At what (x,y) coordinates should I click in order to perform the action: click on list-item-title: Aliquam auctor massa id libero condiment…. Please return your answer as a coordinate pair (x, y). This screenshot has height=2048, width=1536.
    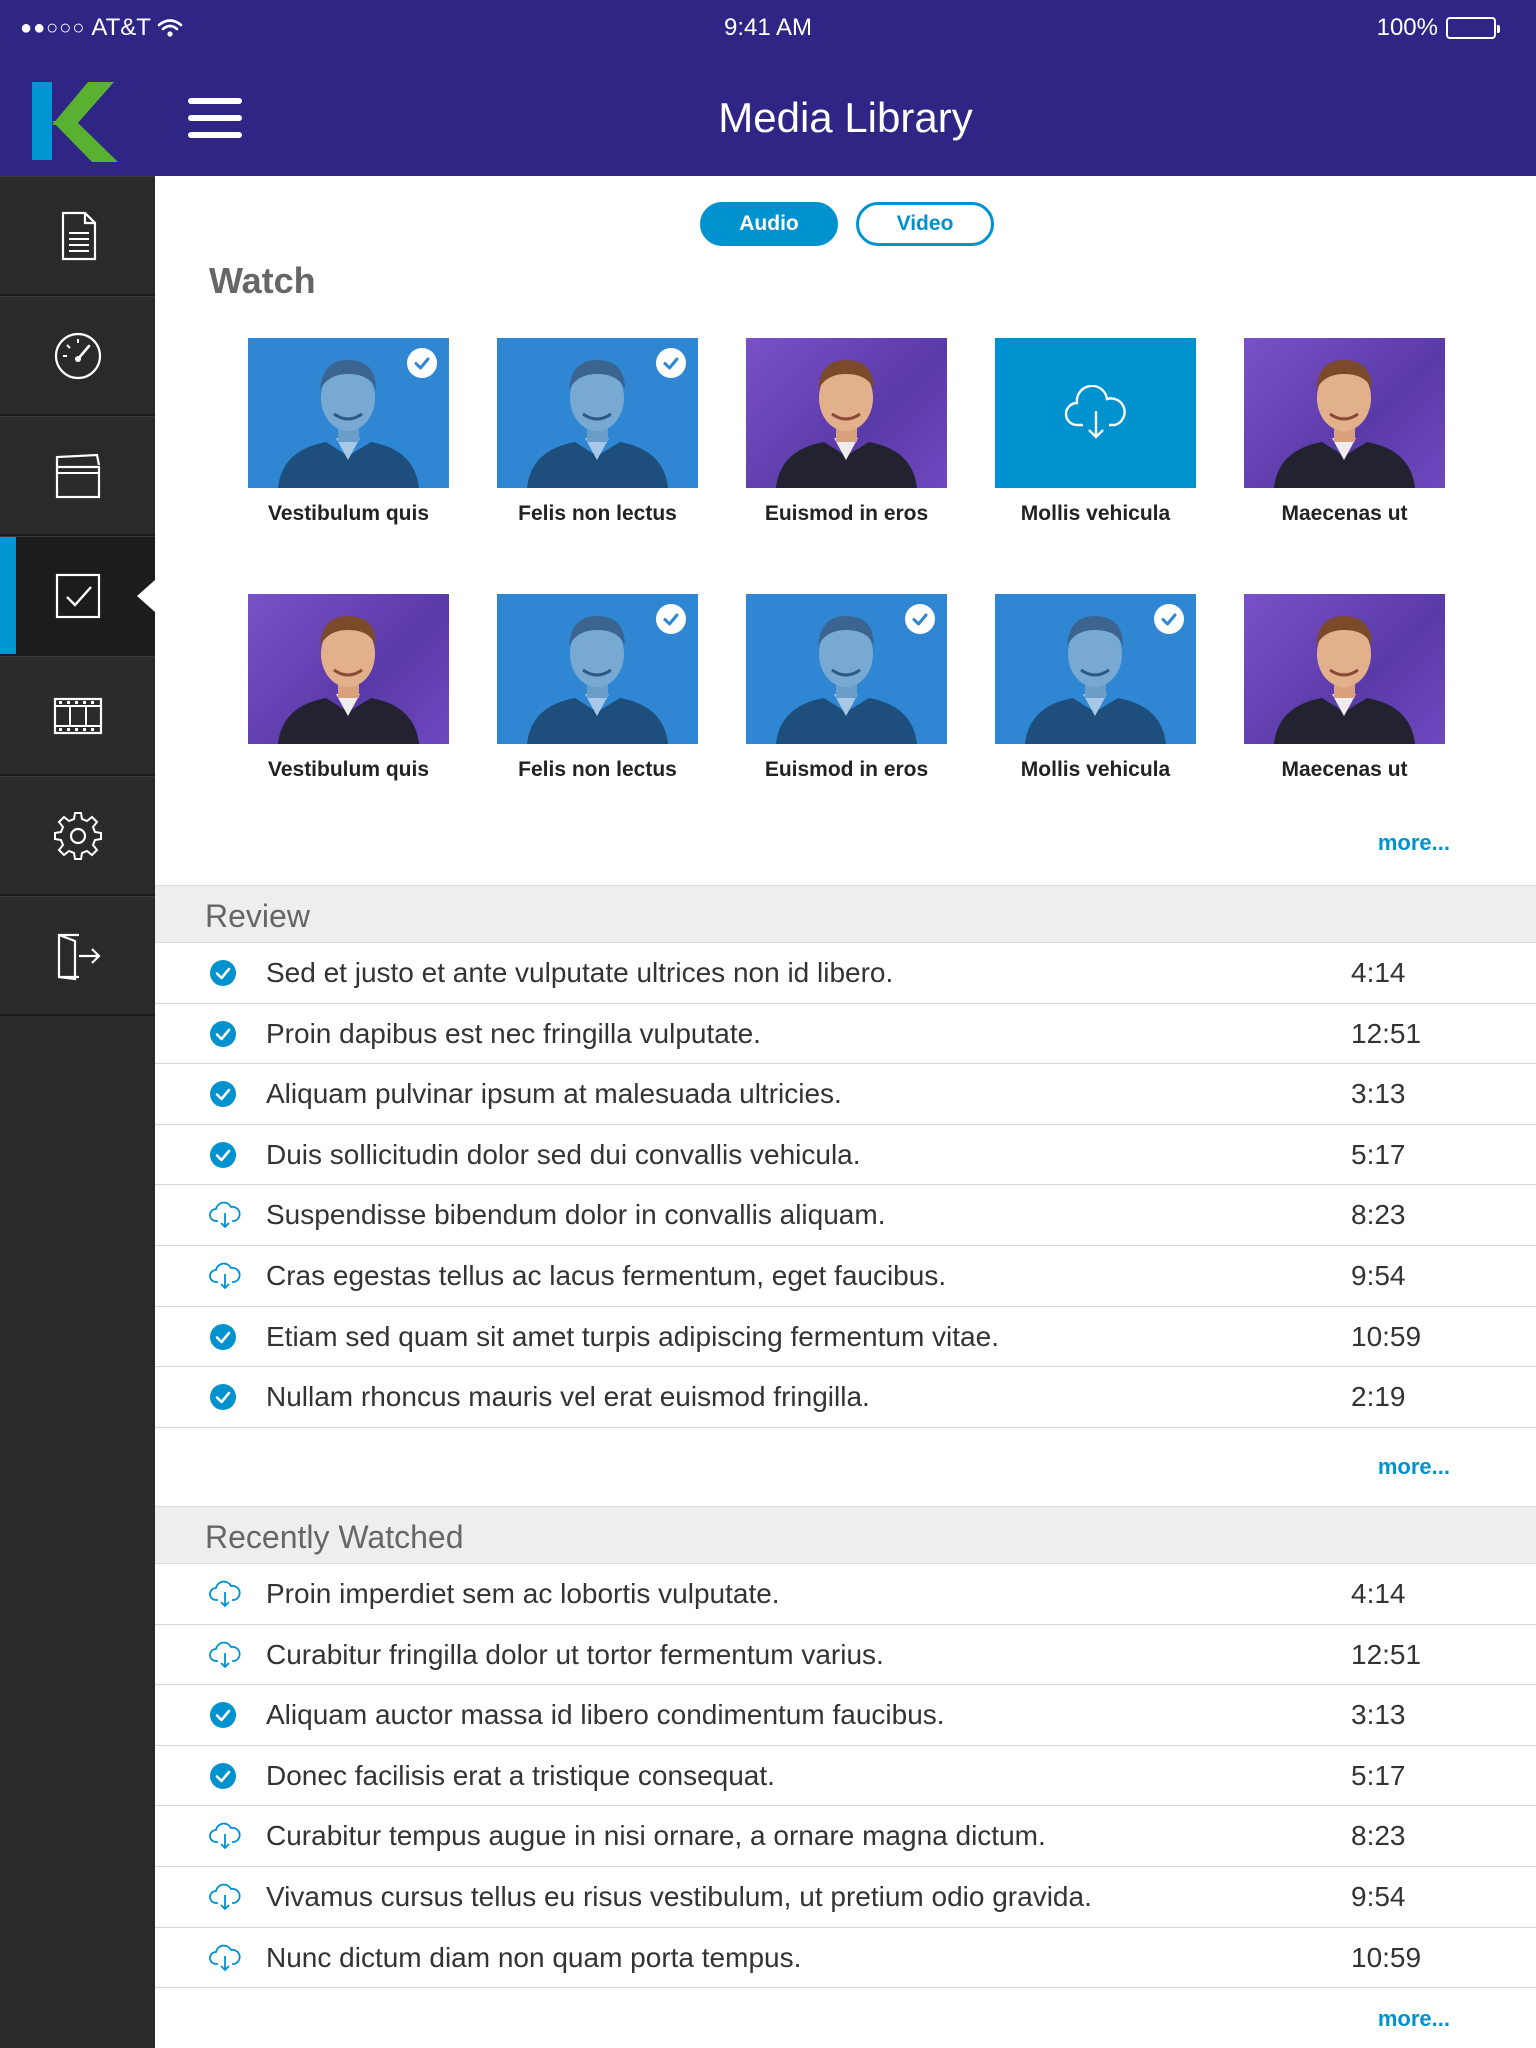
    Looking at the image, I should click on (605, 1715).